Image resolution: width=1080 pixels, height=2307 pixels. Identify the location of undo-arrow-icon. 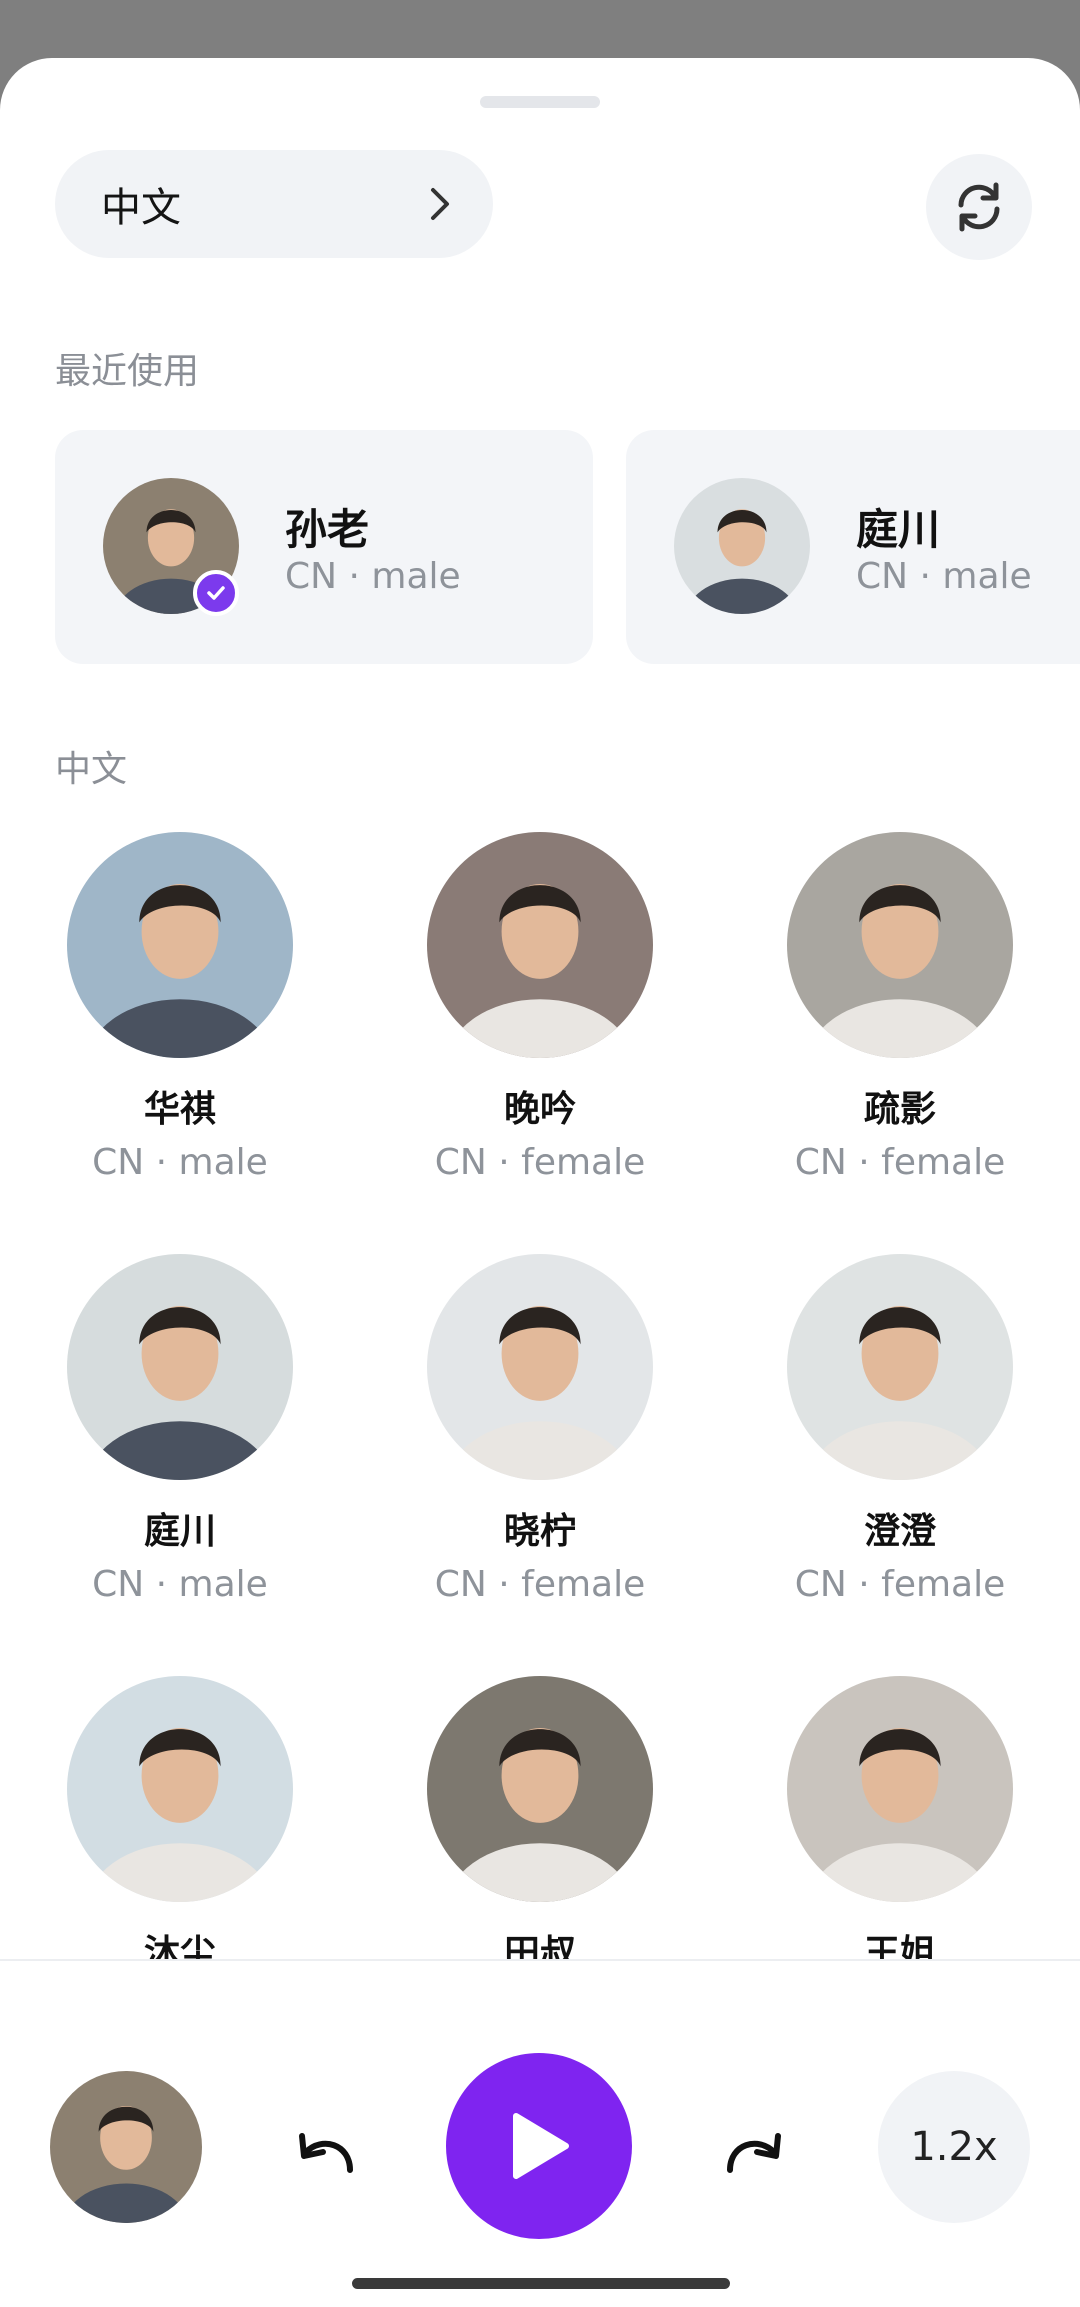
(326, 2153).